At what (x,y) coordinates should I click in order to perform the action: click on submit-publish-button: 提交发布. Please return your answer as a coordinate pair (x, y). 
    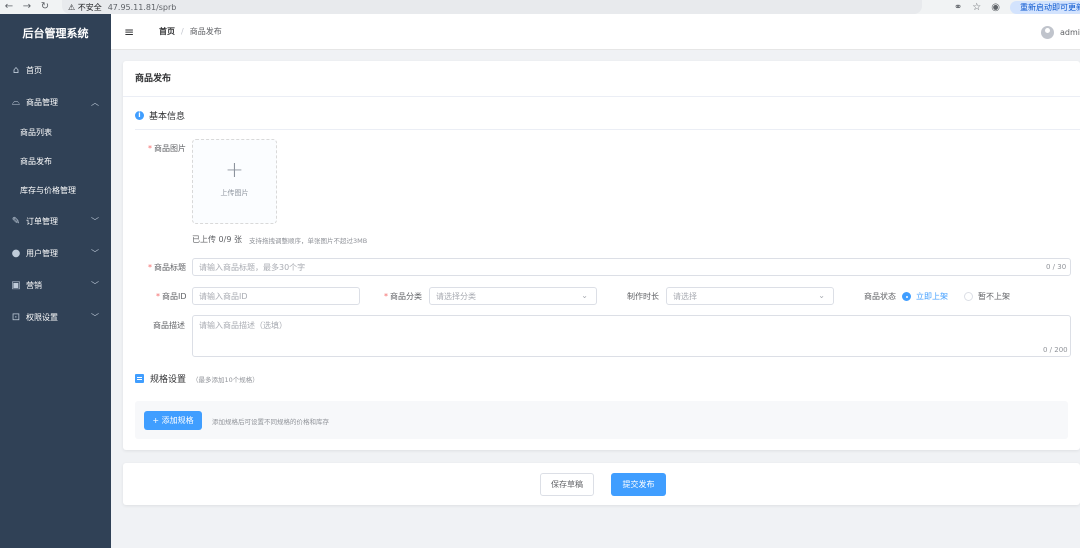
    Looking at the image, I should click on (638, 484).